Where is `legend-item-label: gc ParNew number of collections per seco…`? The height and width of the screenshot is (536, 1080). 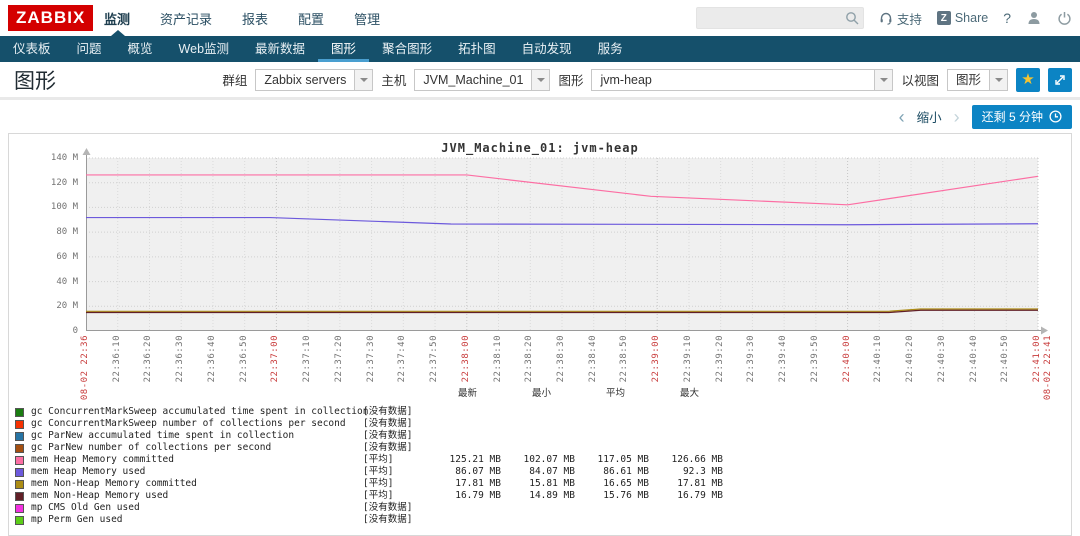 legend-item-label: gc ParNew number of collections per seco… is located at coordinates (151, 447).